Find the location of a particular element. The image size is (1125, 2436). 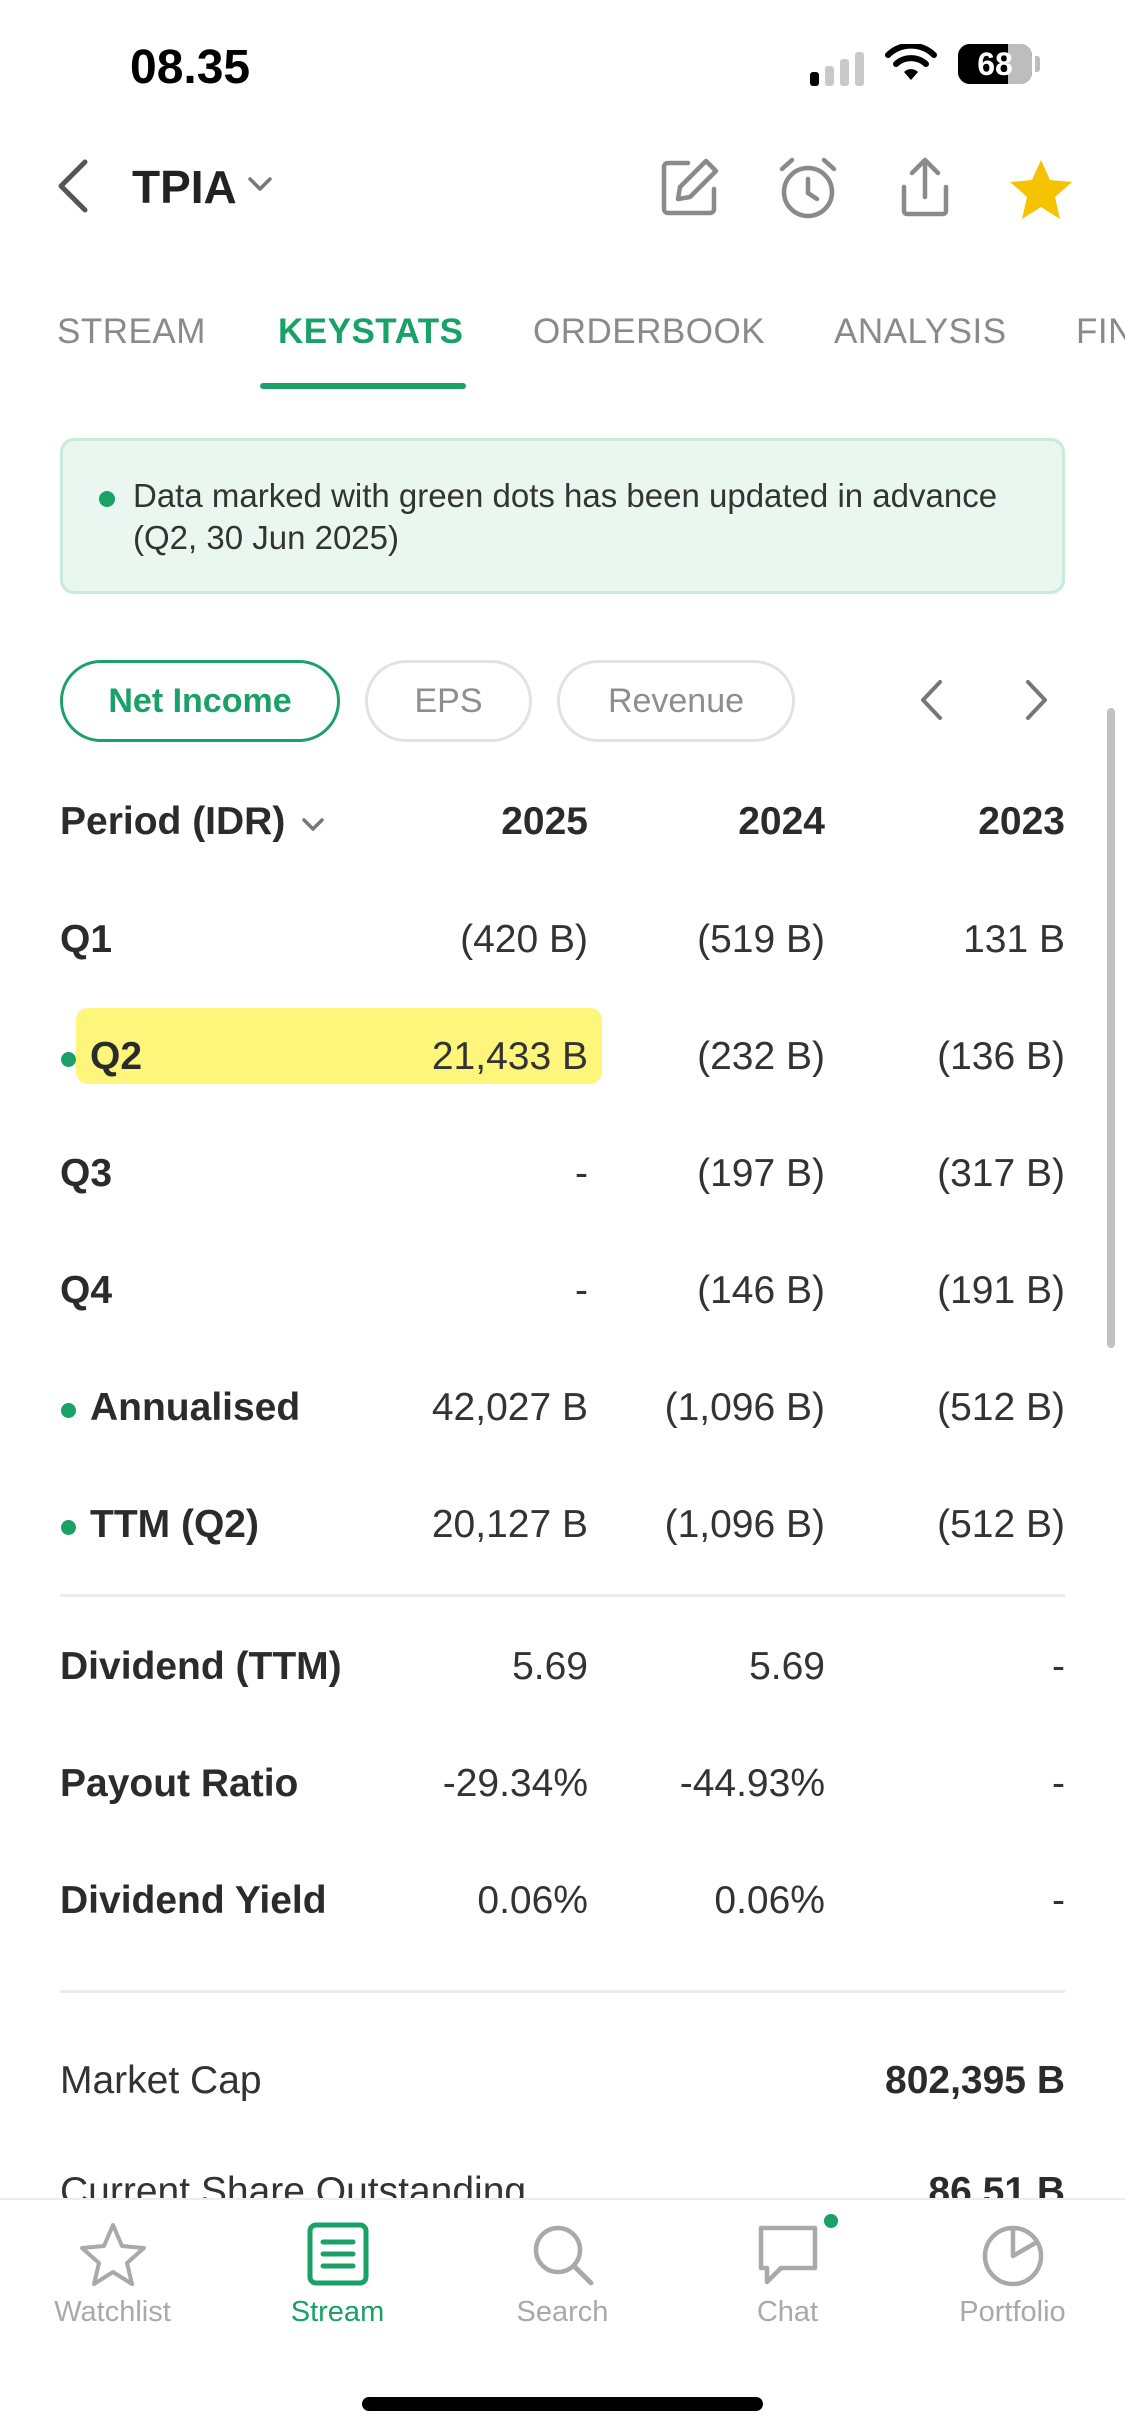

table-cell: (420 B) is located at coordinates (524, 939).